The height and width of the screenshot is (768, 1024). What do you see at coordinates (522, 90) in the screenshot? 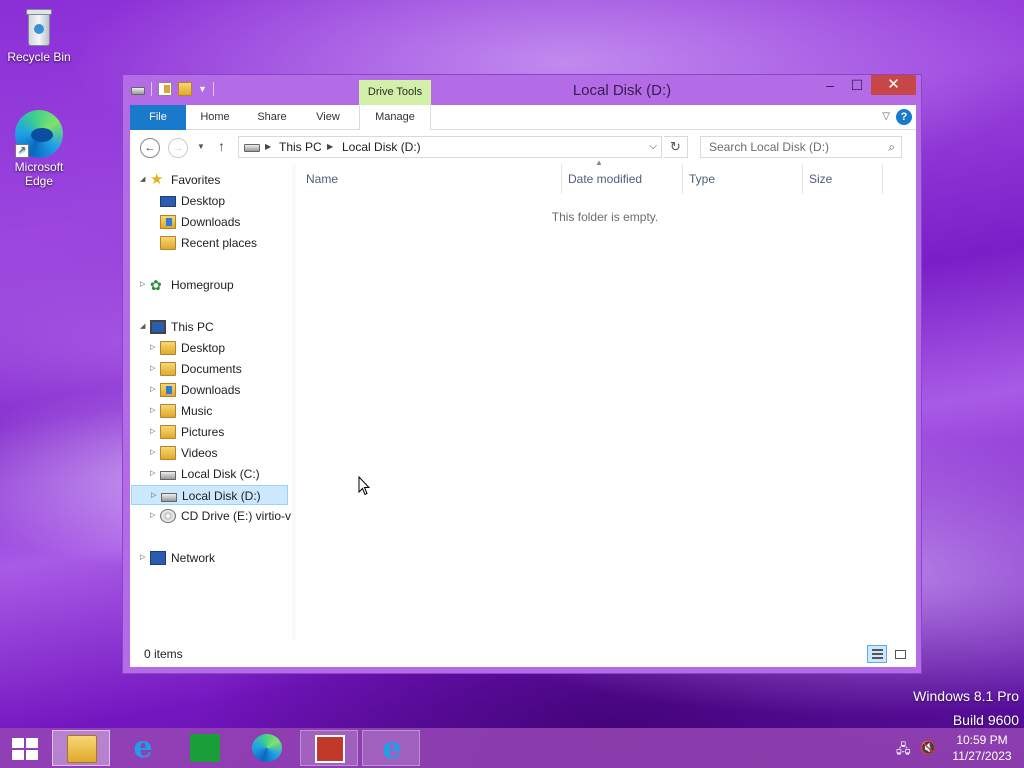
I see `title-bar: ▼ Drive Tools Local Disk (D:) – ☐ ✕` at bounding box center [522, 90].